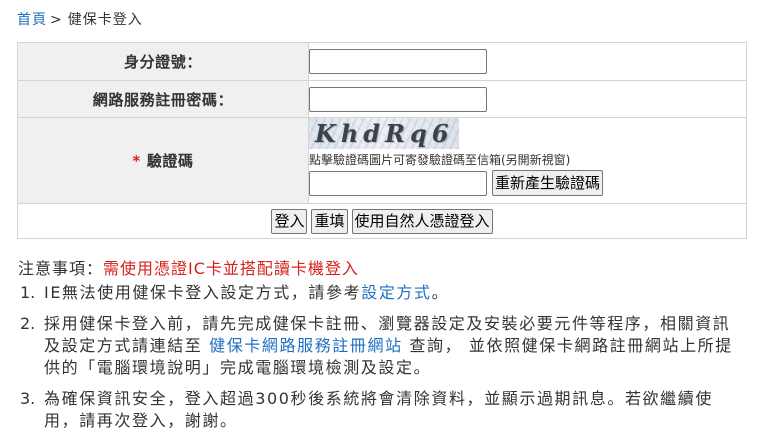 Image resolution: width=762 pixels, height=443 pixels. I want to click on setup-method-link: 設定方式, so click(396, 292).